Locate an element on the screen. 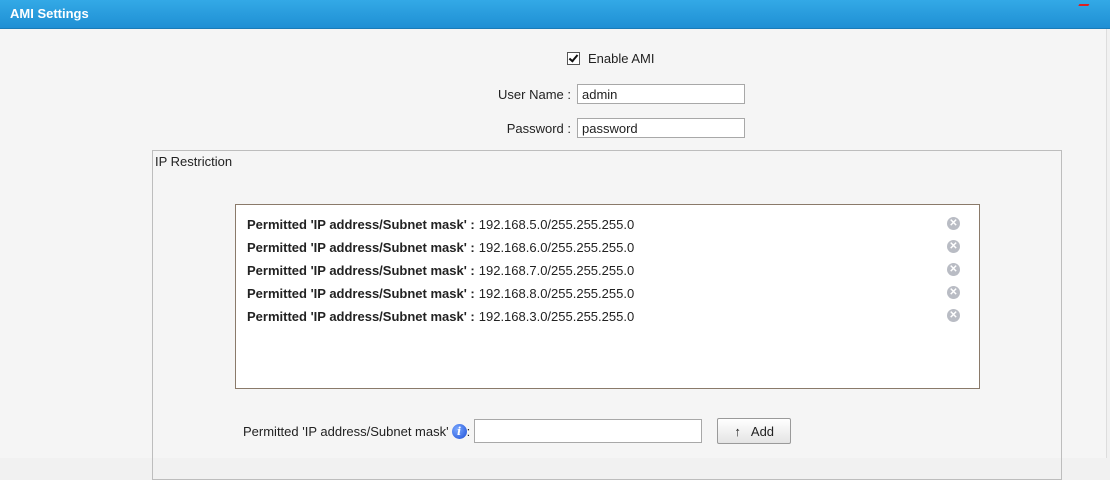  add-colon: : is located at coordinates (468, 431).